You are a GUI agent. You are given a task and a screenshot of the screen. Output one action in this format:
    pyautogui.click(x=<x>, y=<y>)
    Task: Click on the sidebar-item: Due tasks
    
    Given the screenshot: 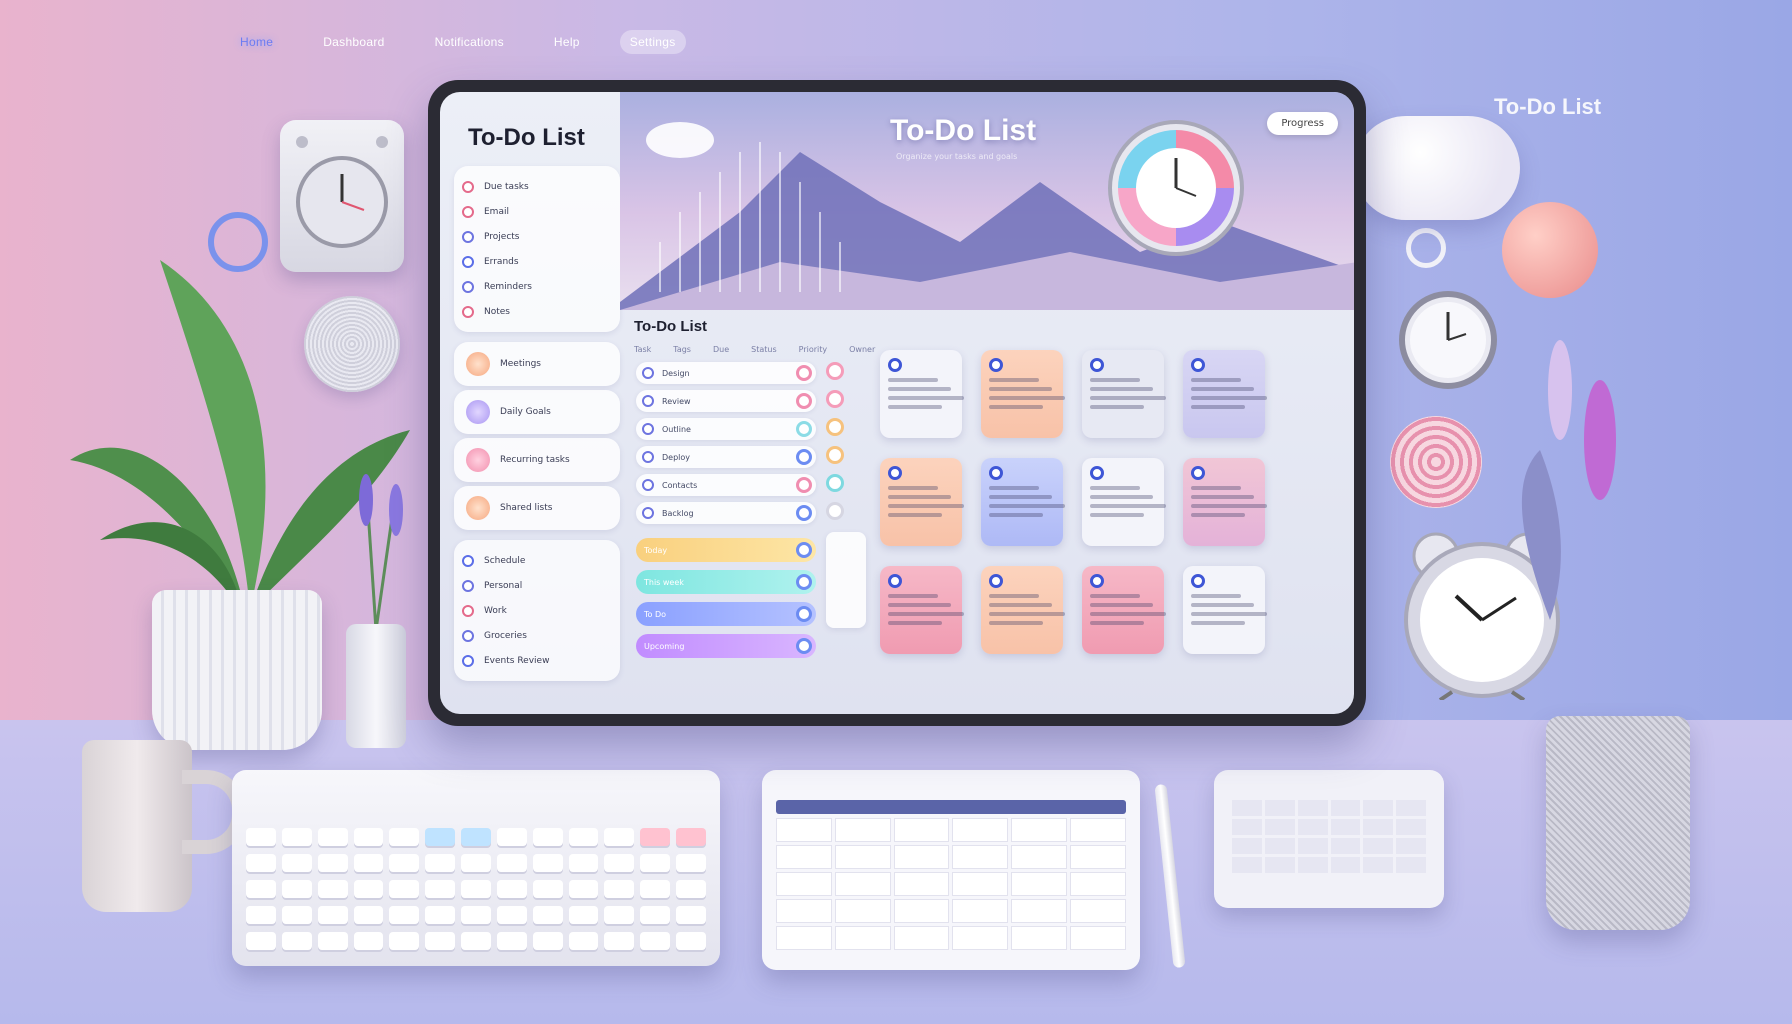 What is the action you would take?
    pyautogui.click(x=537, y=186)
    